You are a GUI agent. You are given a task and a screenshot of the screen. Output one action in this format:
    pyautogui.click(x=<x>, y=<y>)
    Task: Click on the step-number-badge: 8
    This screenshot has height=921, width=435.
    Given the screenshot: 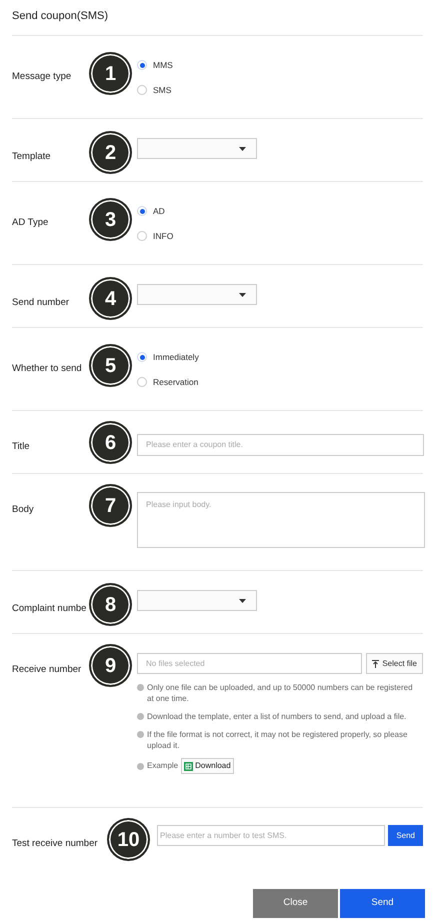 What is the action you would take?
    pyautogui.click(x=110, y=604)
    